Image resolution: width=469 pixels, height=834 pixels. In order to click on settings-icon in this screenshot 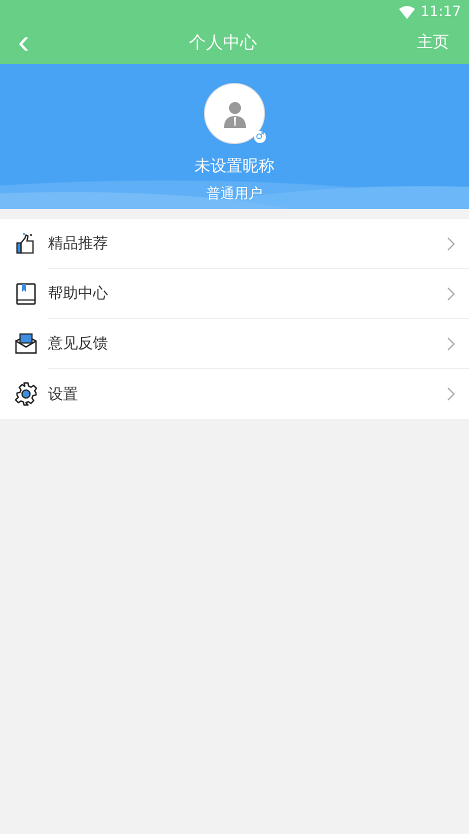, I will do `click(26, 394)`.